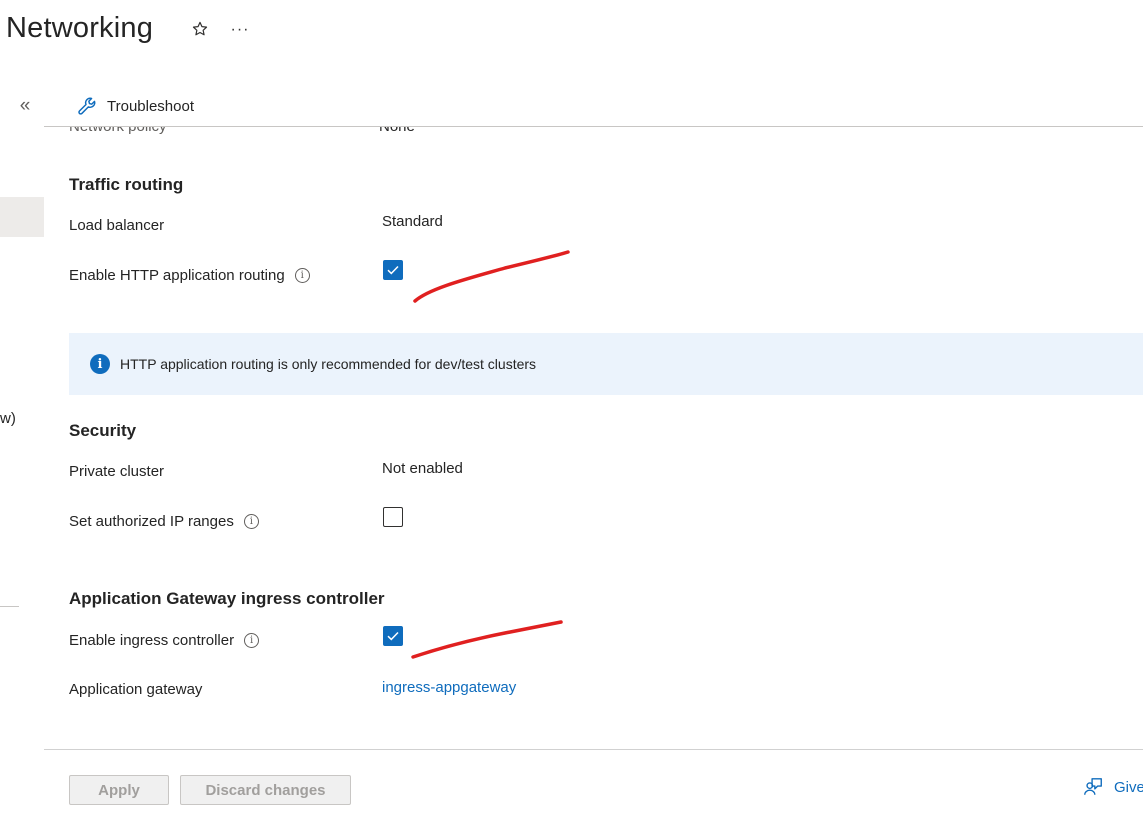  I want to click on footer-divider, so click(593, 749).